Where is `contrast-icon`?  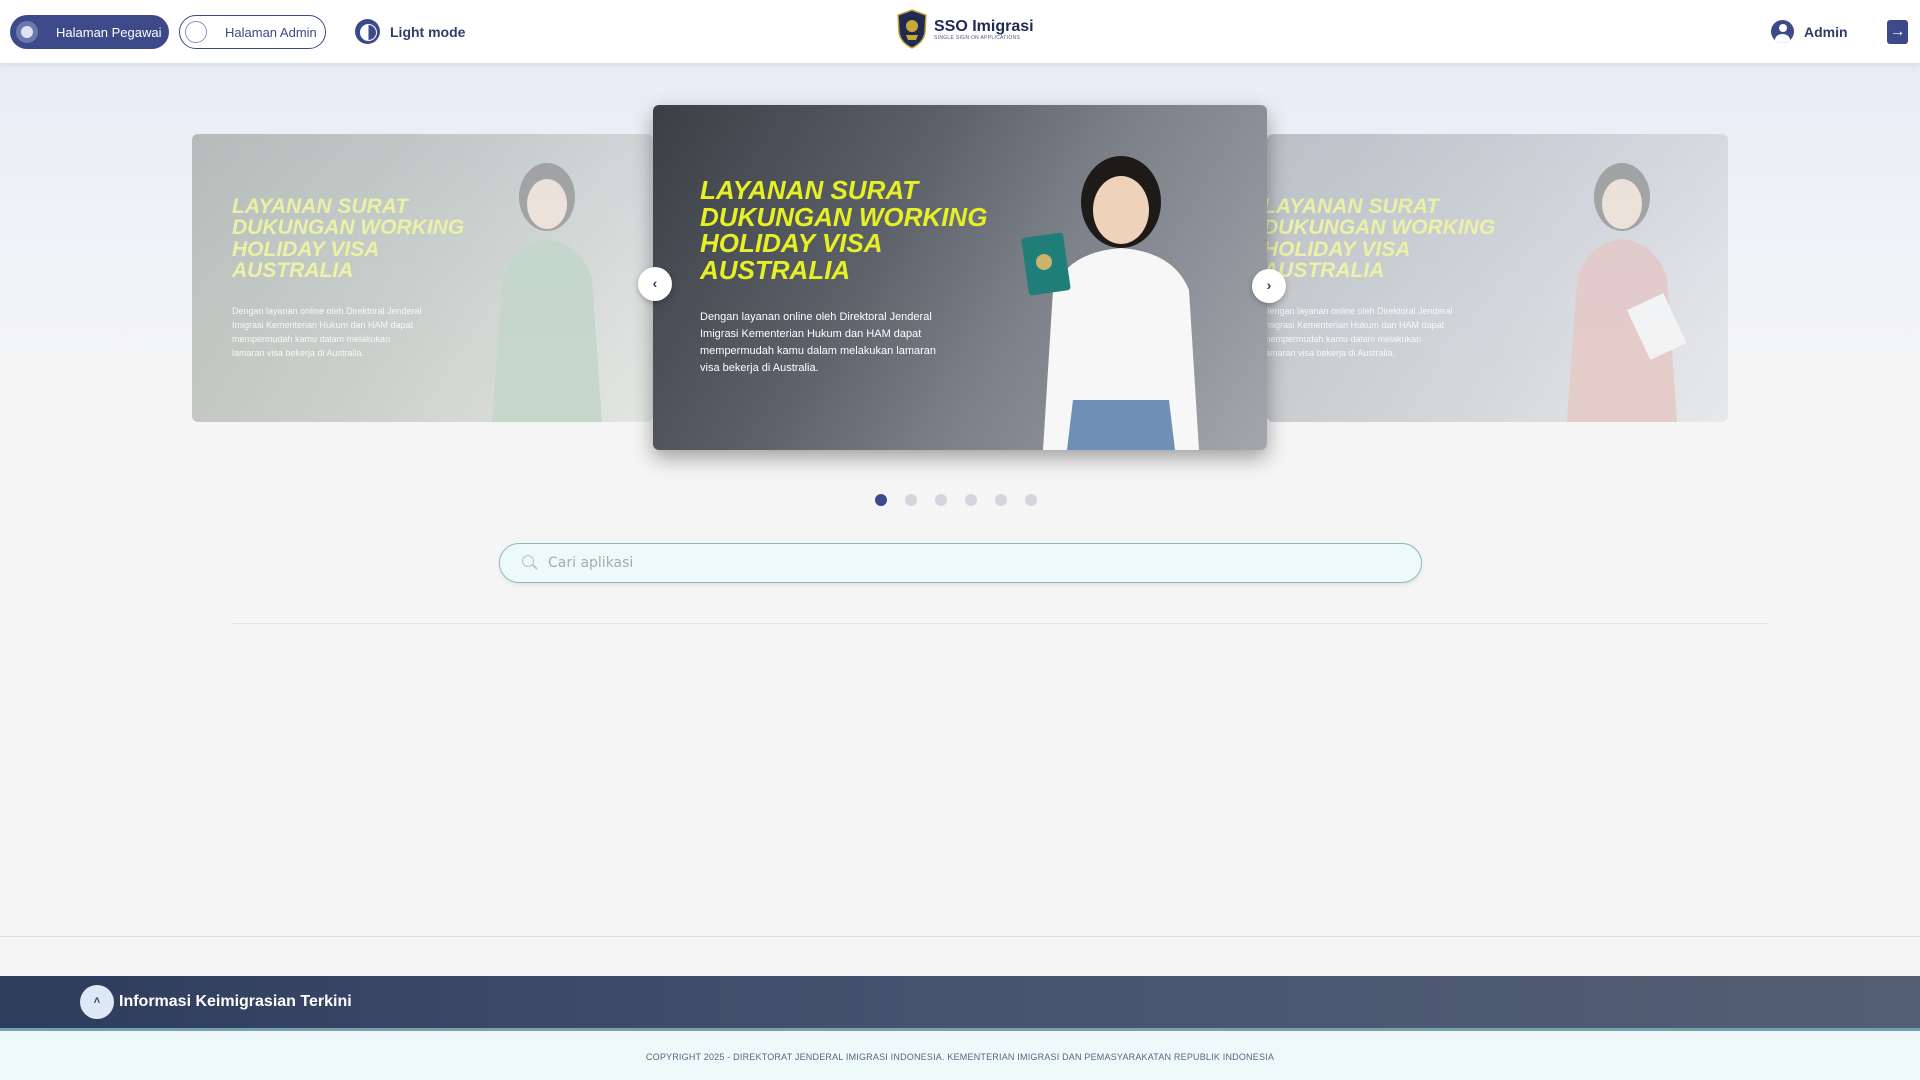
contrast-icon is located at coordinates (367, 31).